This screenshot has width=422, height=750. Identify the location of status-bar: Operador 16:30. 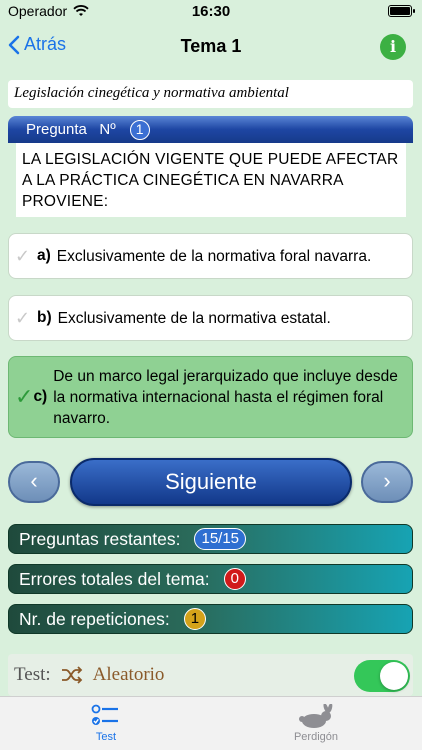
(211, 12).